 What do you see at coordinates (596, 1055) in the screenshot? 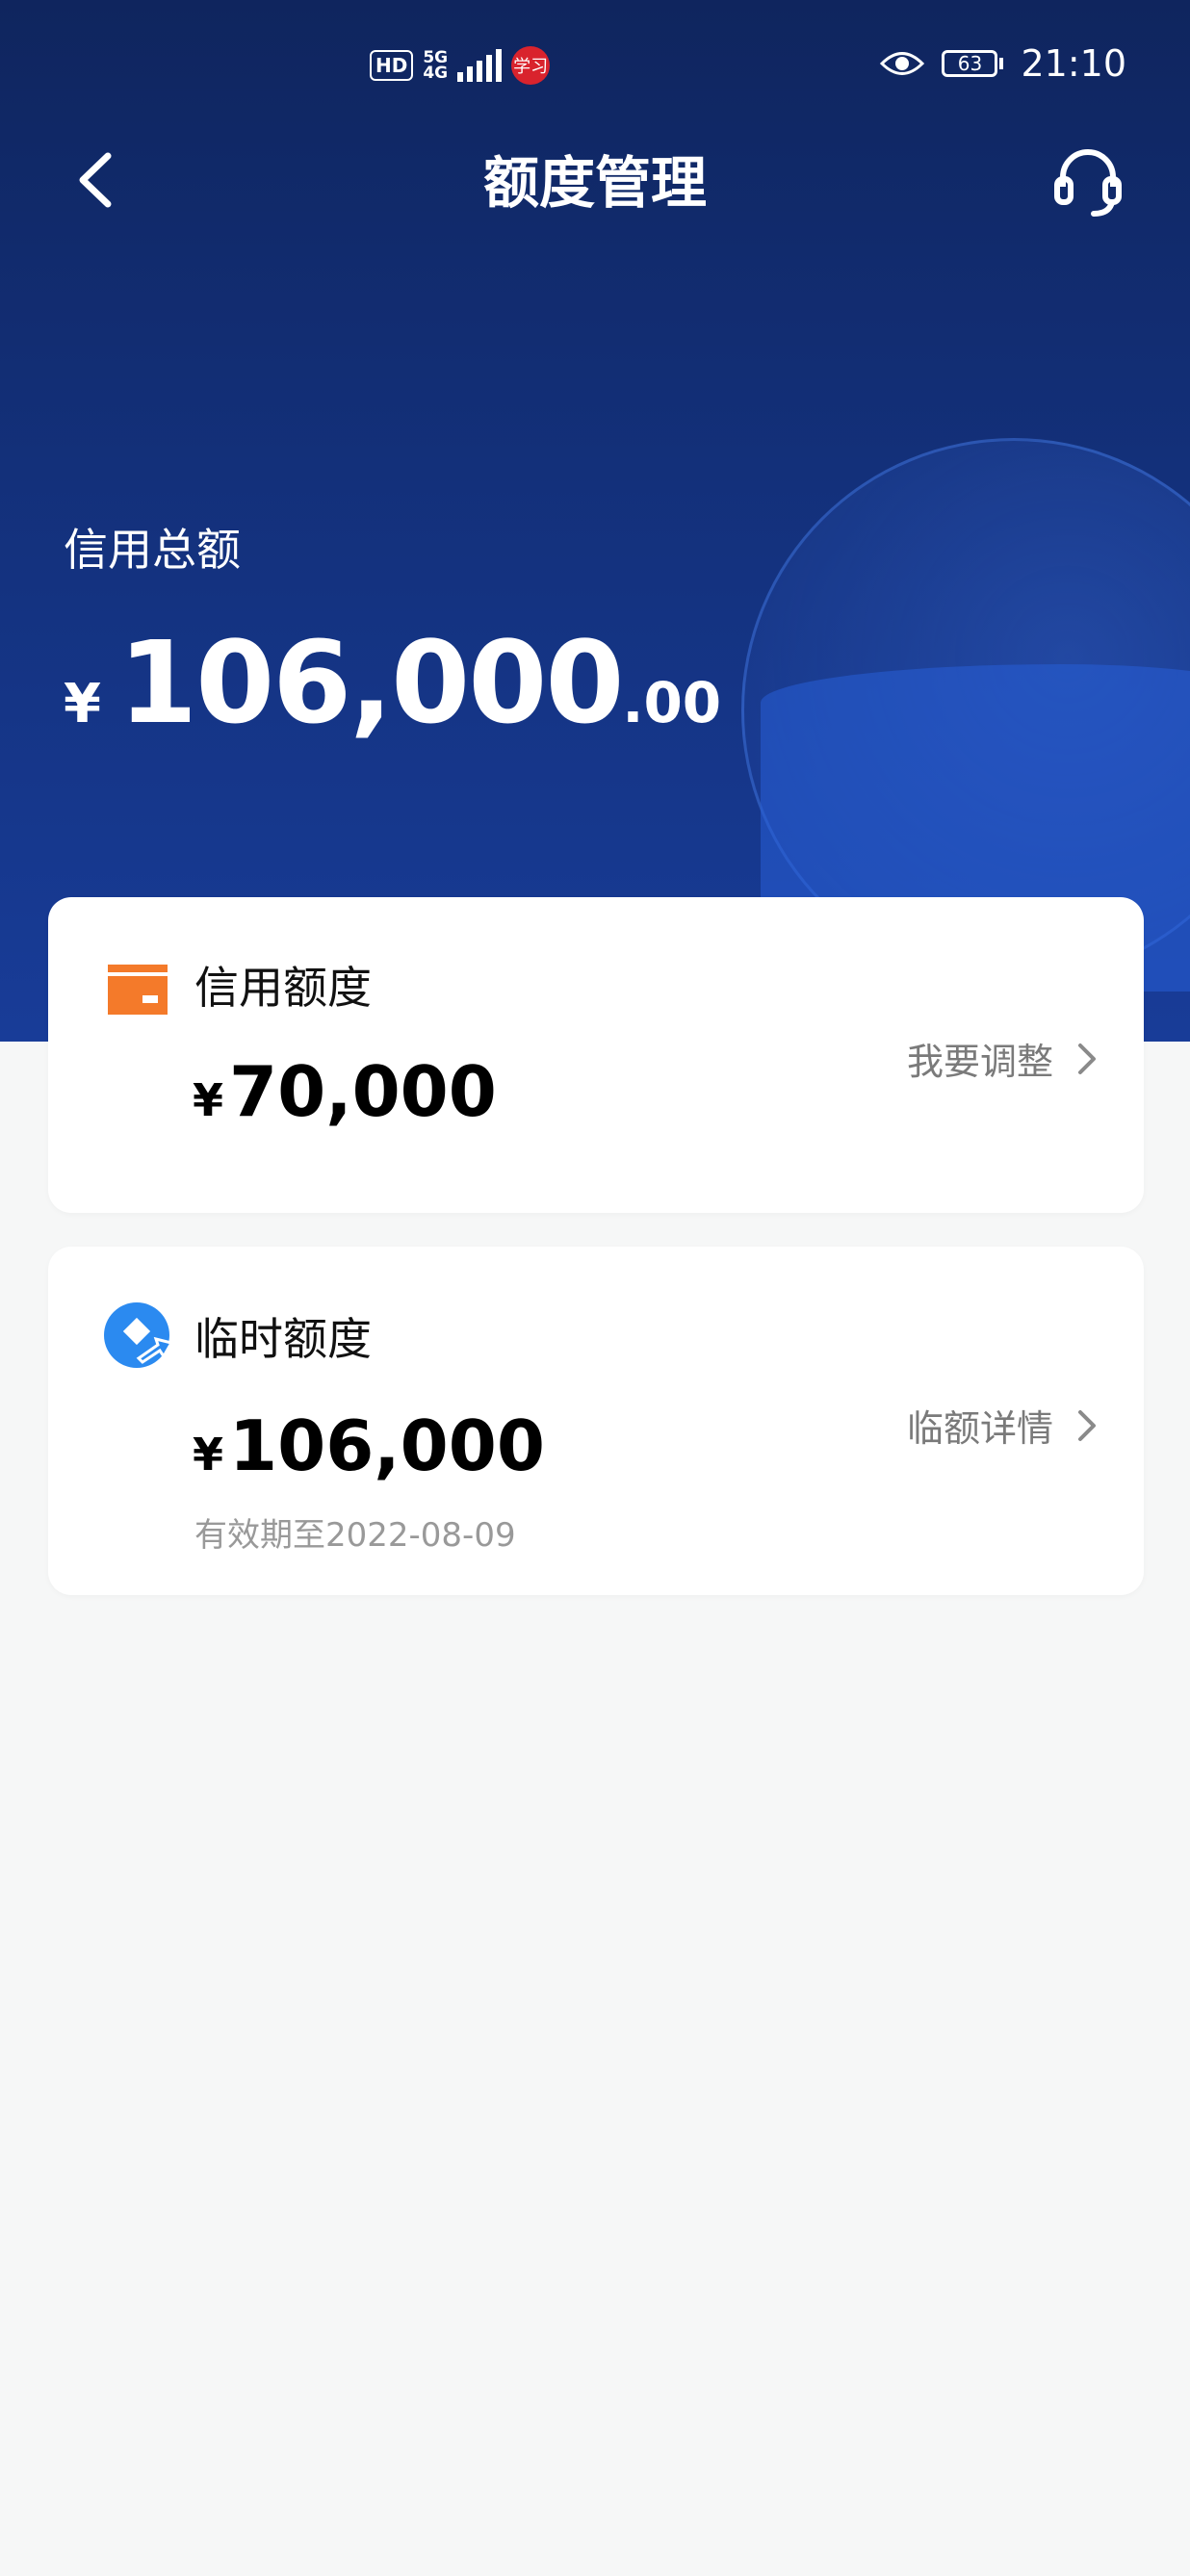
I see `credit-limit-card: 信用额度 ¥ 70,000 我要调整` at bounding box center [596, 1055].